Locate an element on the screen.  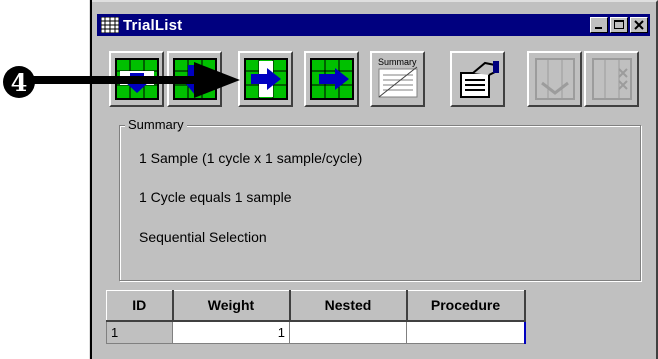
properties-button is located at coordinates (477, 79).